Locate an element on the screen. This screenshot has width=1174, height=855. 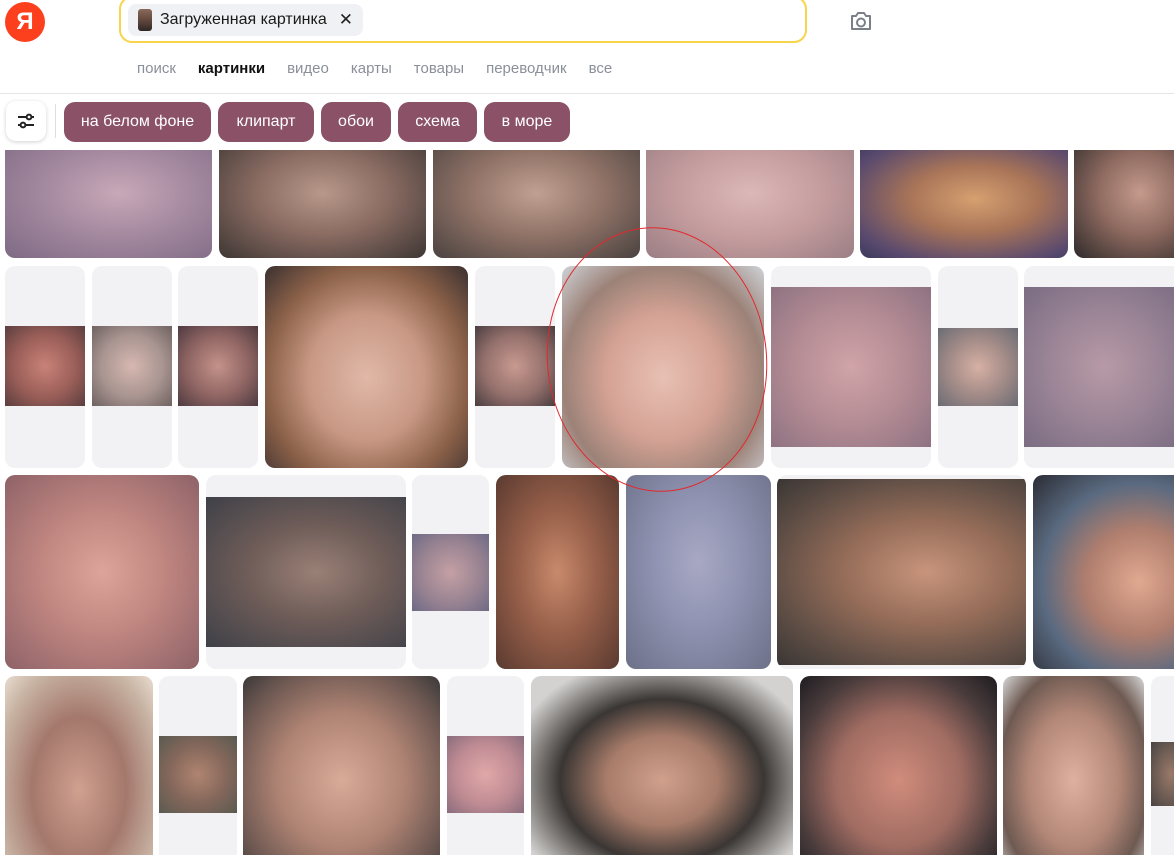
filters-divider is located at coordinates (55, 121).